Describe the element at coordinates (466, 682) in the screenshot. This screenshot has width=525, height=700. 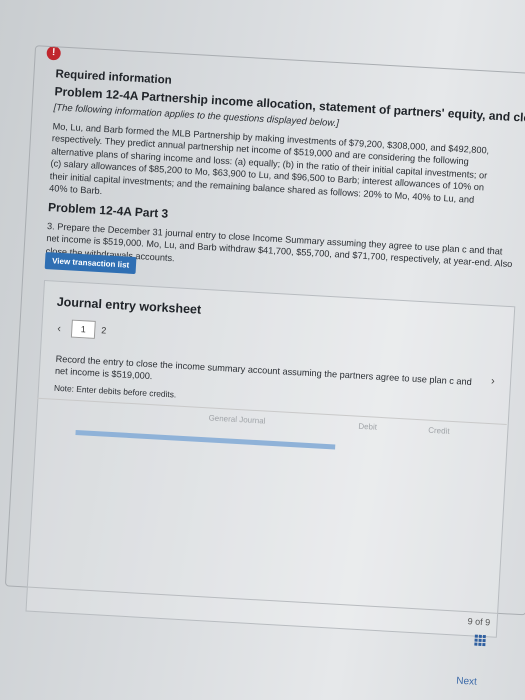
I see `next-button: Next` at that location.